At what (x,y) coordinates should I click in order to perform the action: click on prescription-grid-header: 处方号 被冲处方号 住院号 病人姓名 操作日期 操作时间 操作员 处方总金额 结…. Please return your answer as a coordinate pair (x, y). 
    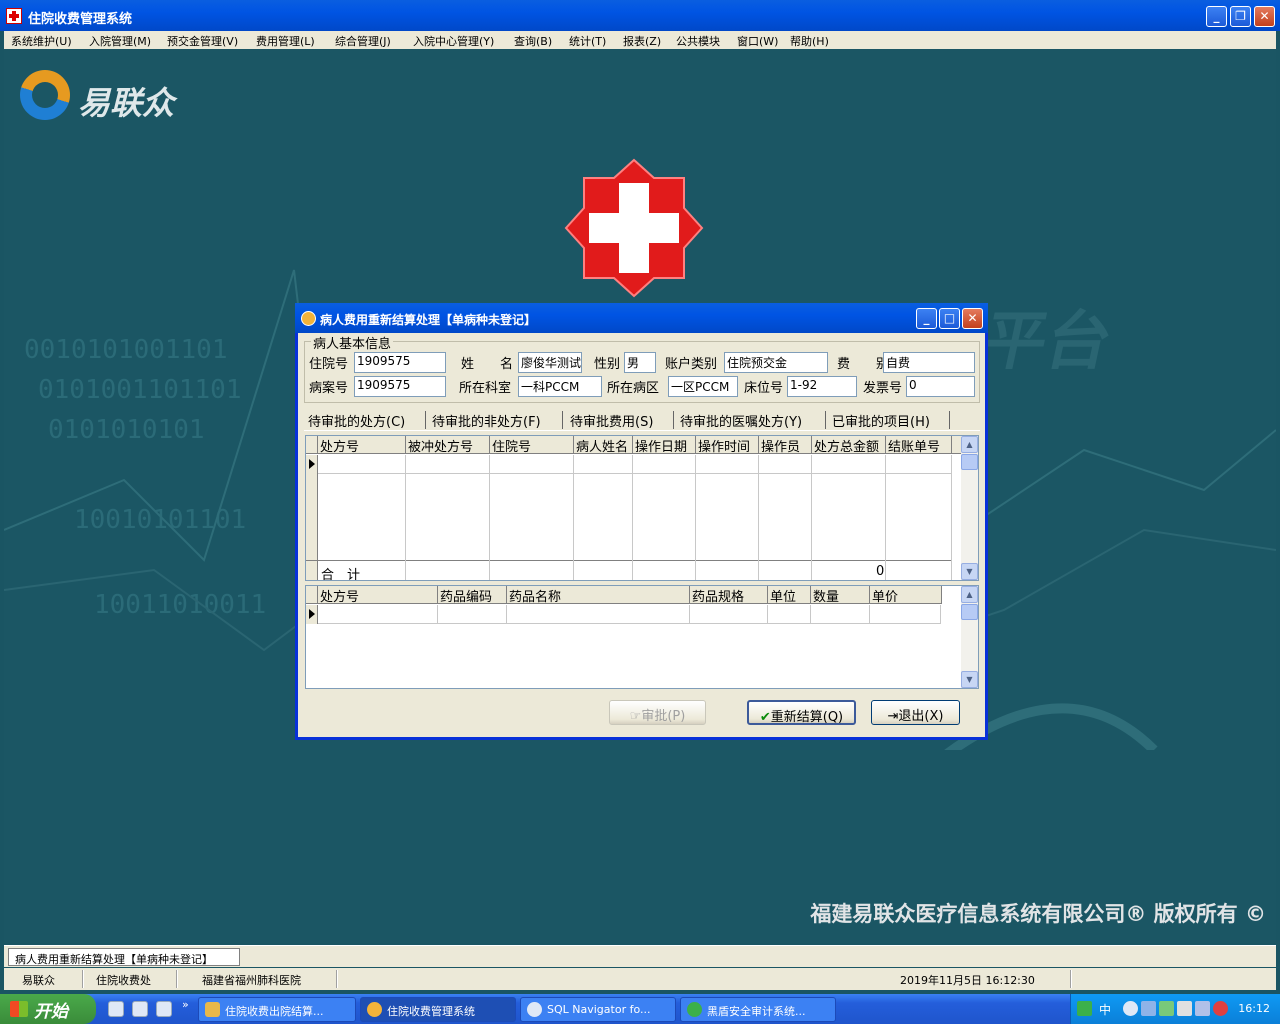
    Looking at the image, I should click on (634, 445).